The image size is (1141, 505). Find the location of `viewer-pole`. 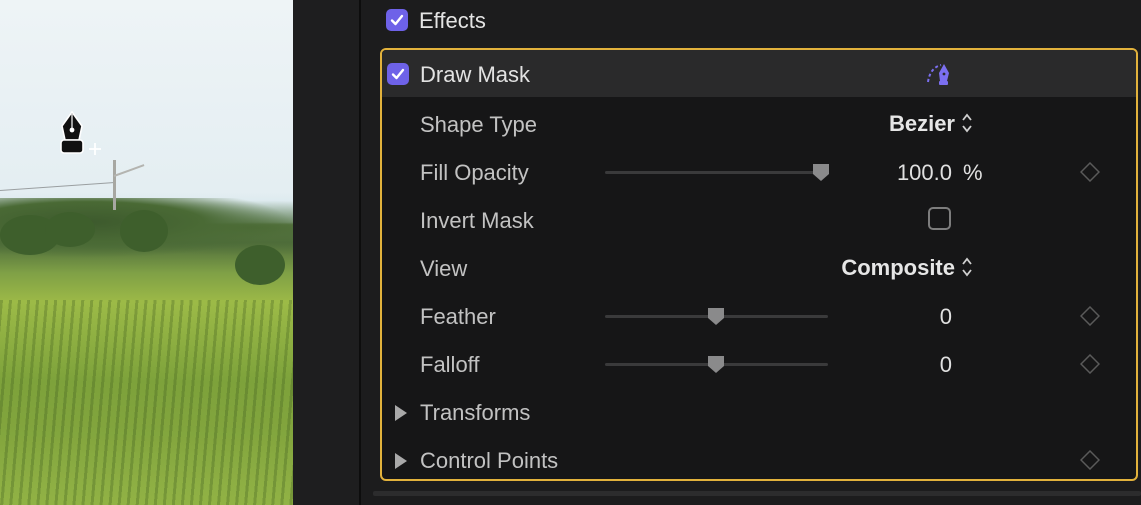

viewer-pole is located at coordinates (114, 185).